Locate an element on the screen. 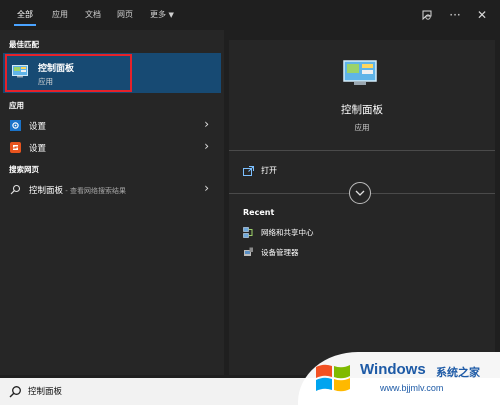 The width and height of the screenshot is (500, 405). open-icon is located at coordinates (248, 171).